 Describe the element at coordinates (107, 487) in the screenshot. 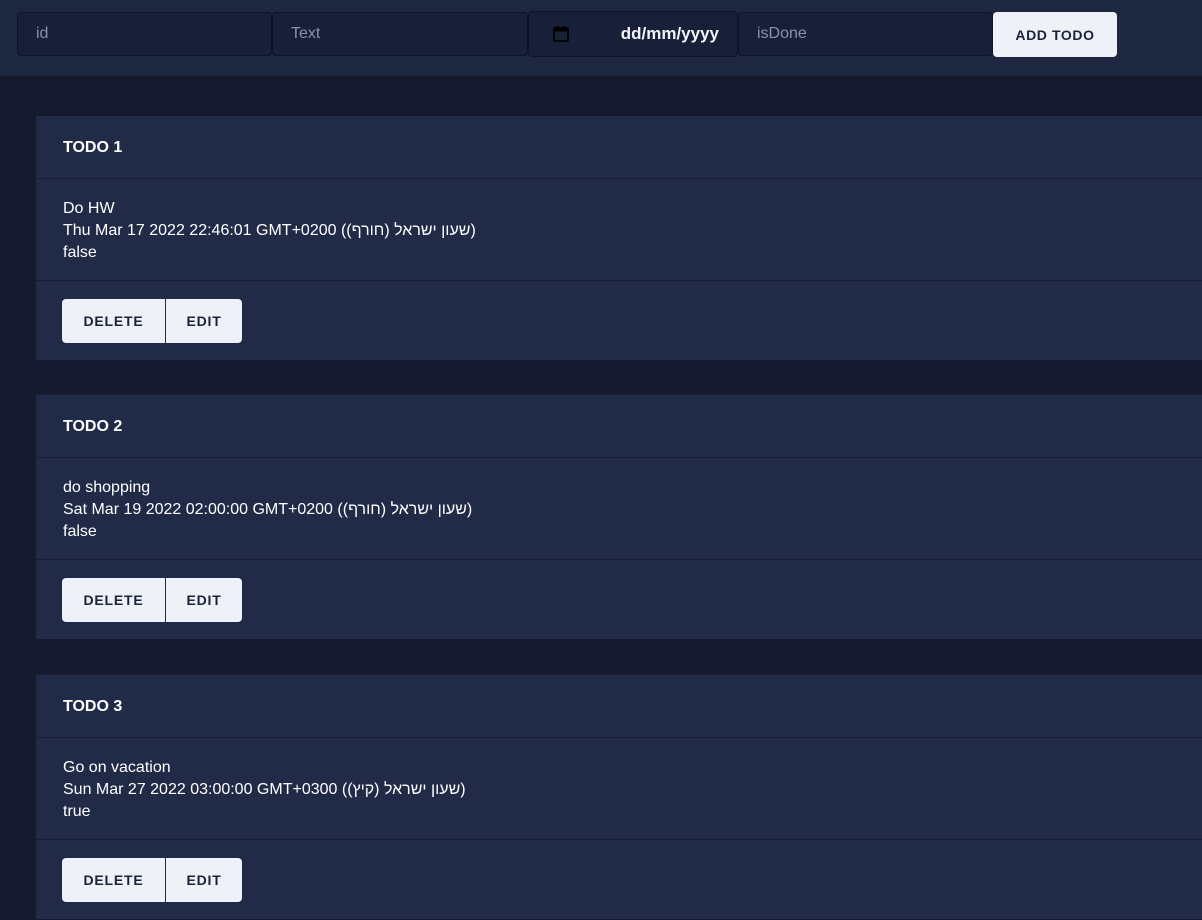

I see `todo-text: do shopping` at that location.